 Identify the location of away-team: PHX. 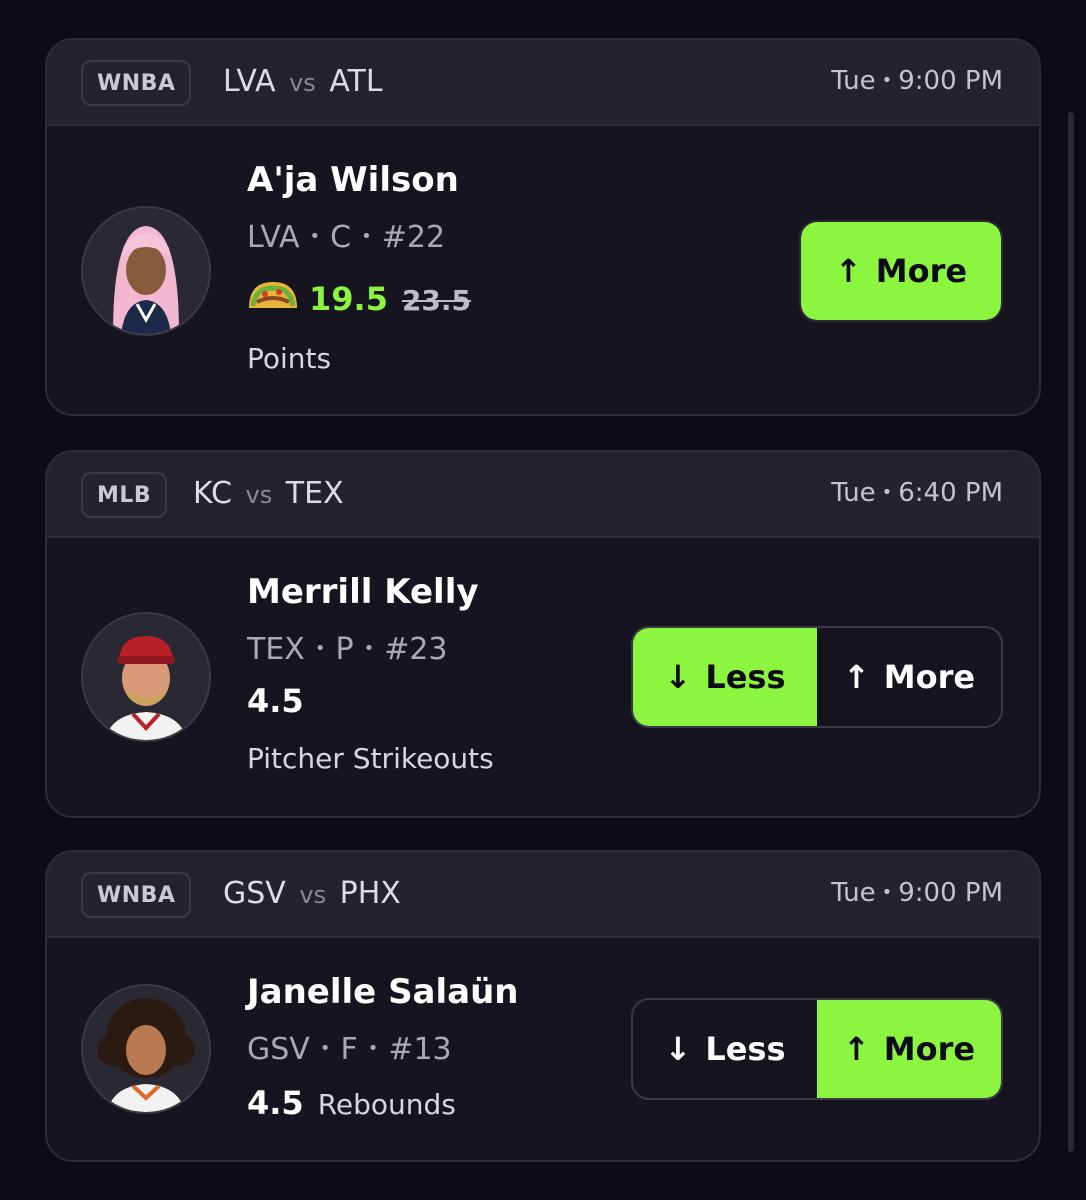
(370, 893).